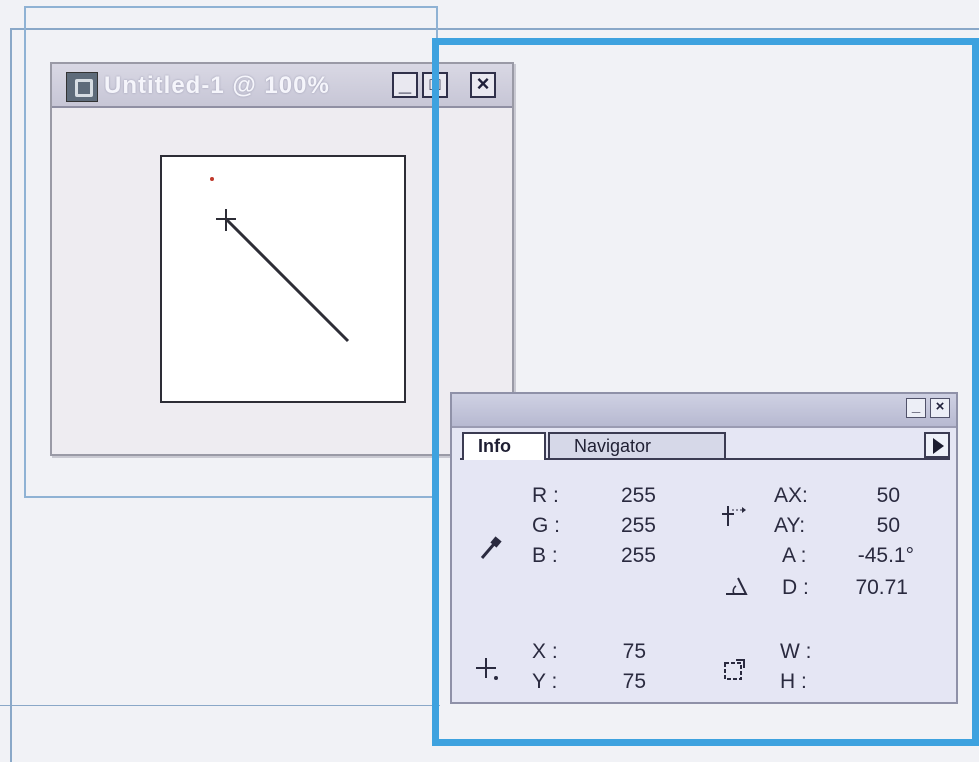 This screenshot has width=979, height=762. Describe the element at coordinates (545, 495) in the screenshot. I see `label-r: R :` at that location.